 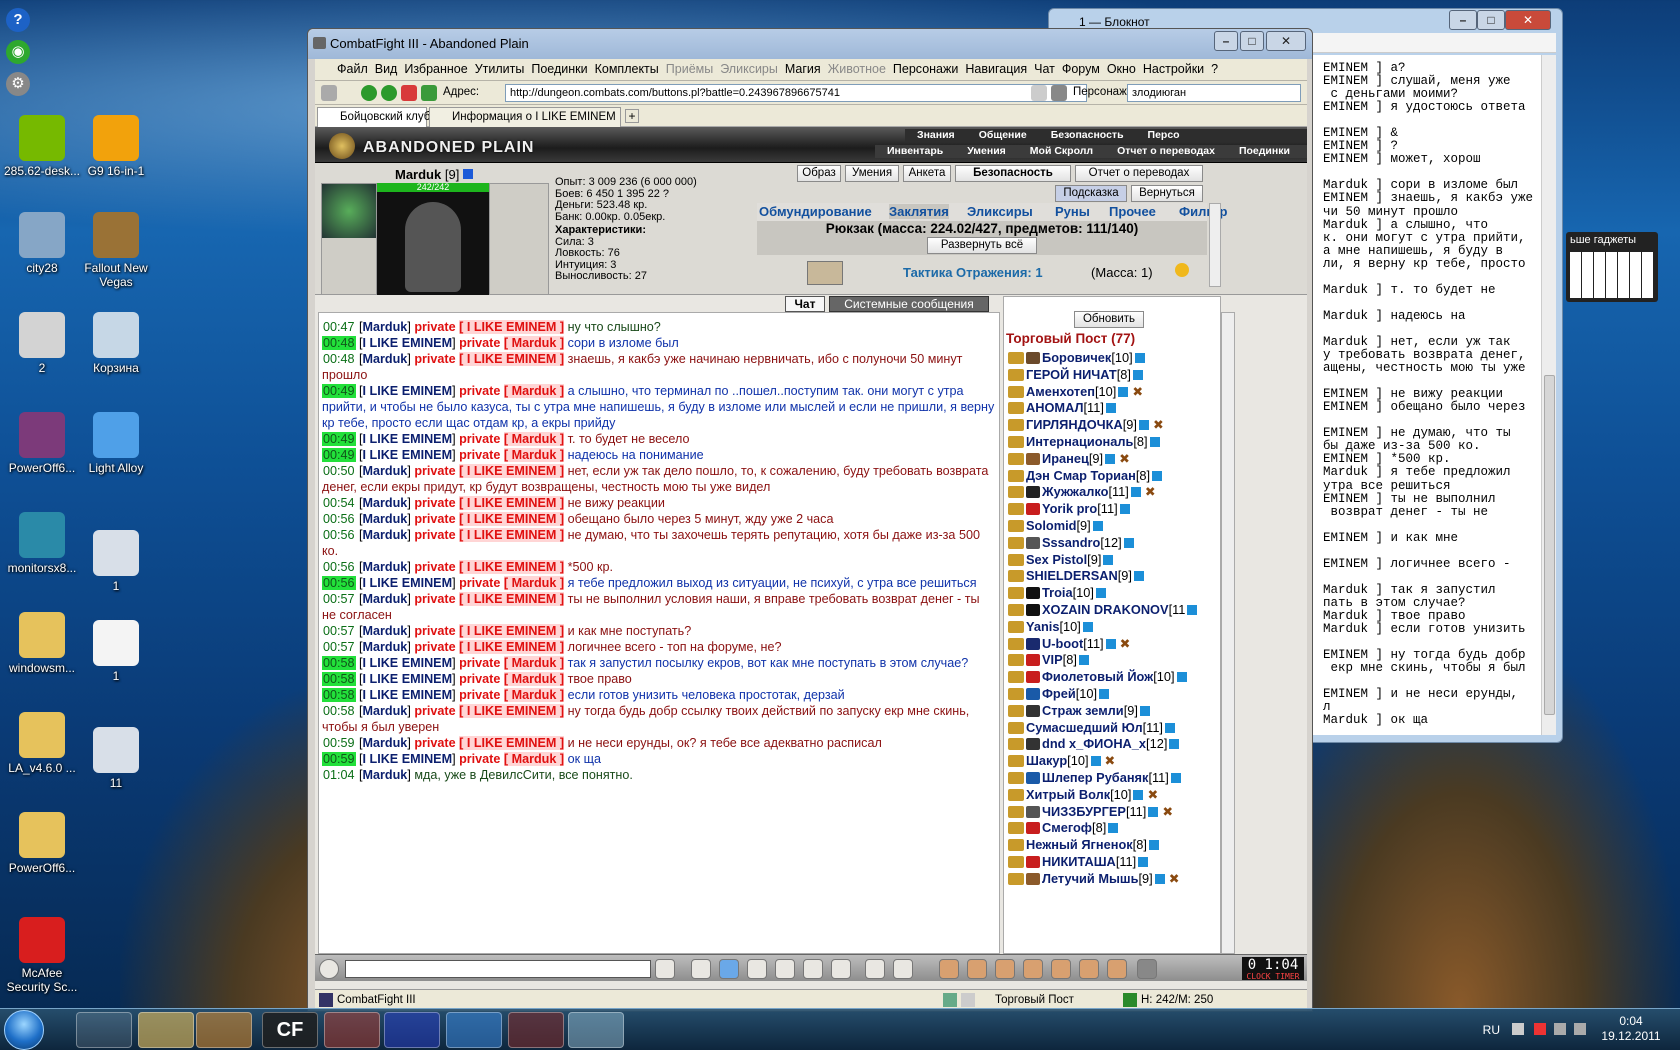 I want to click on helmet-icon, so click(x=1033, y=969).